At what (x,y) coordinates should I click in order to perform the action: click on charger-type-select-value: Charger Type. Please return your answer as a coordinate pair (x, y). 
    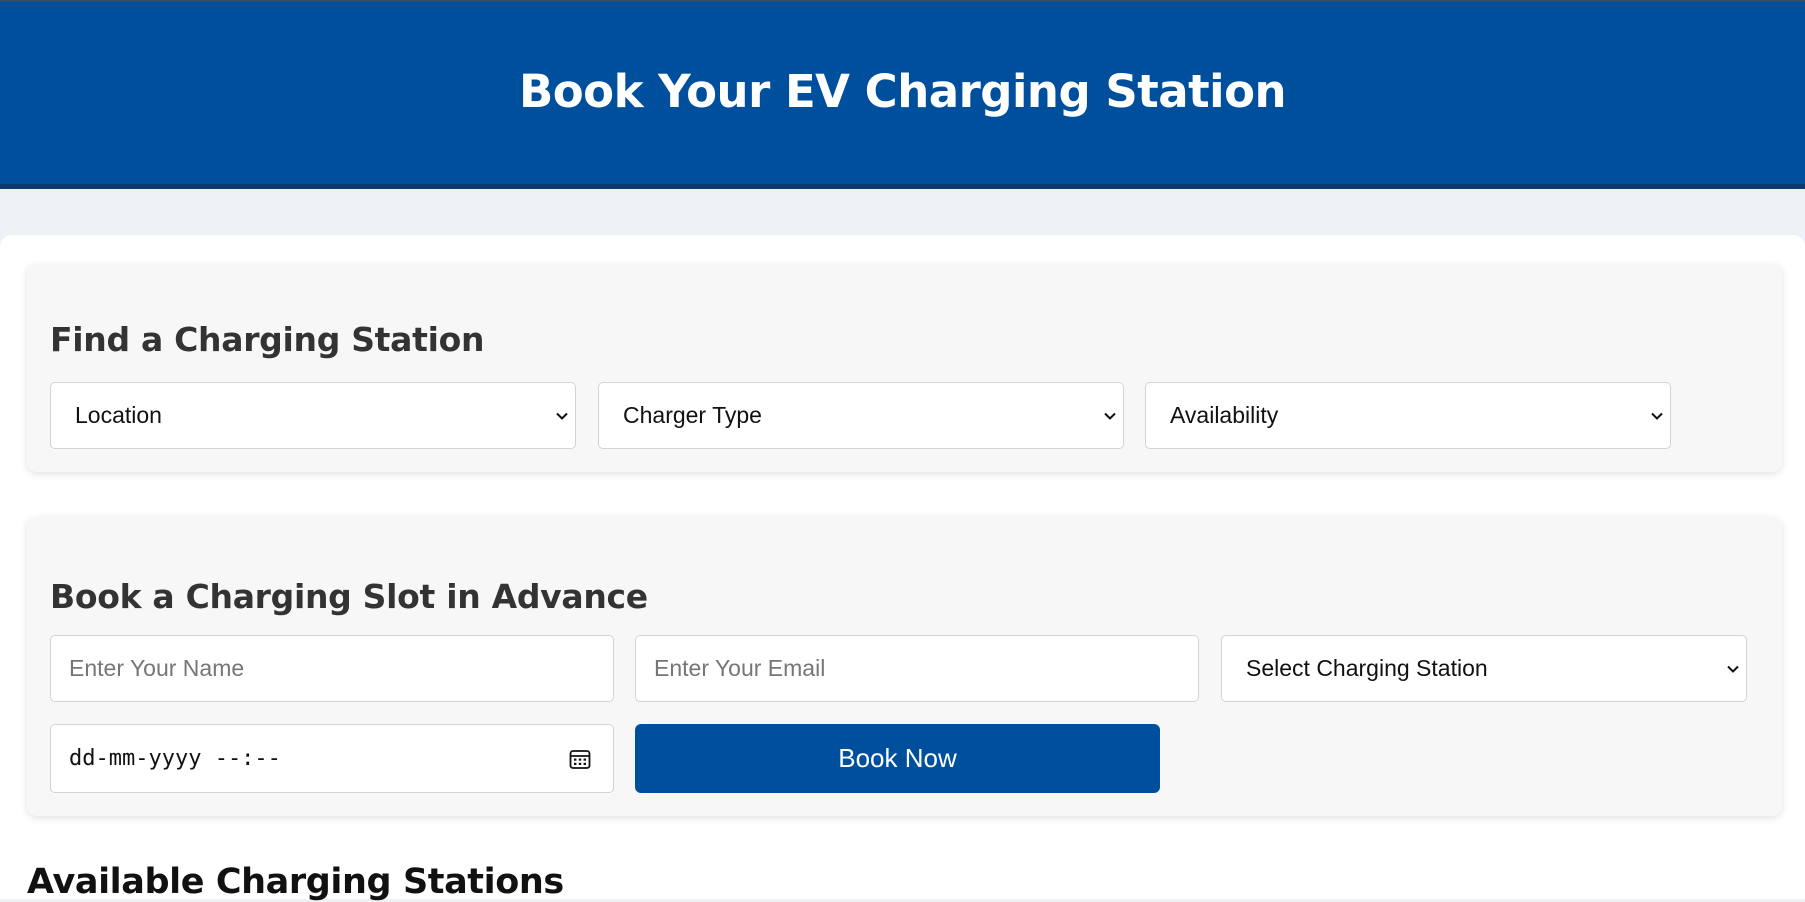
    Looking at the image, I should click on (692, 415).